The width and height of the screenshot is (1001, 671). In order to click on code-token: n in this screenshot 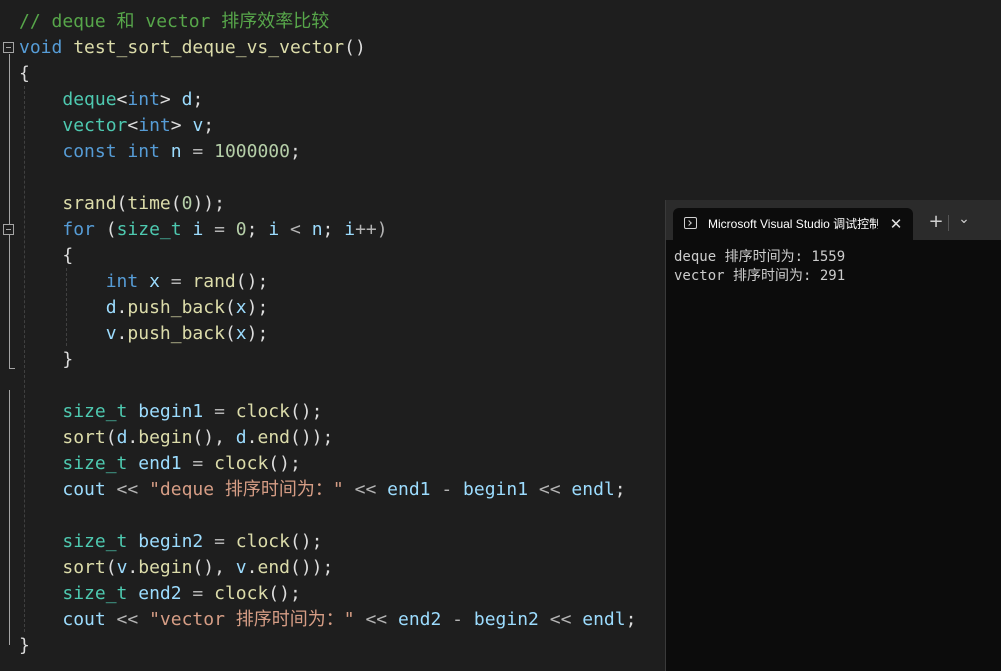, I will do `click(176, 151)`.